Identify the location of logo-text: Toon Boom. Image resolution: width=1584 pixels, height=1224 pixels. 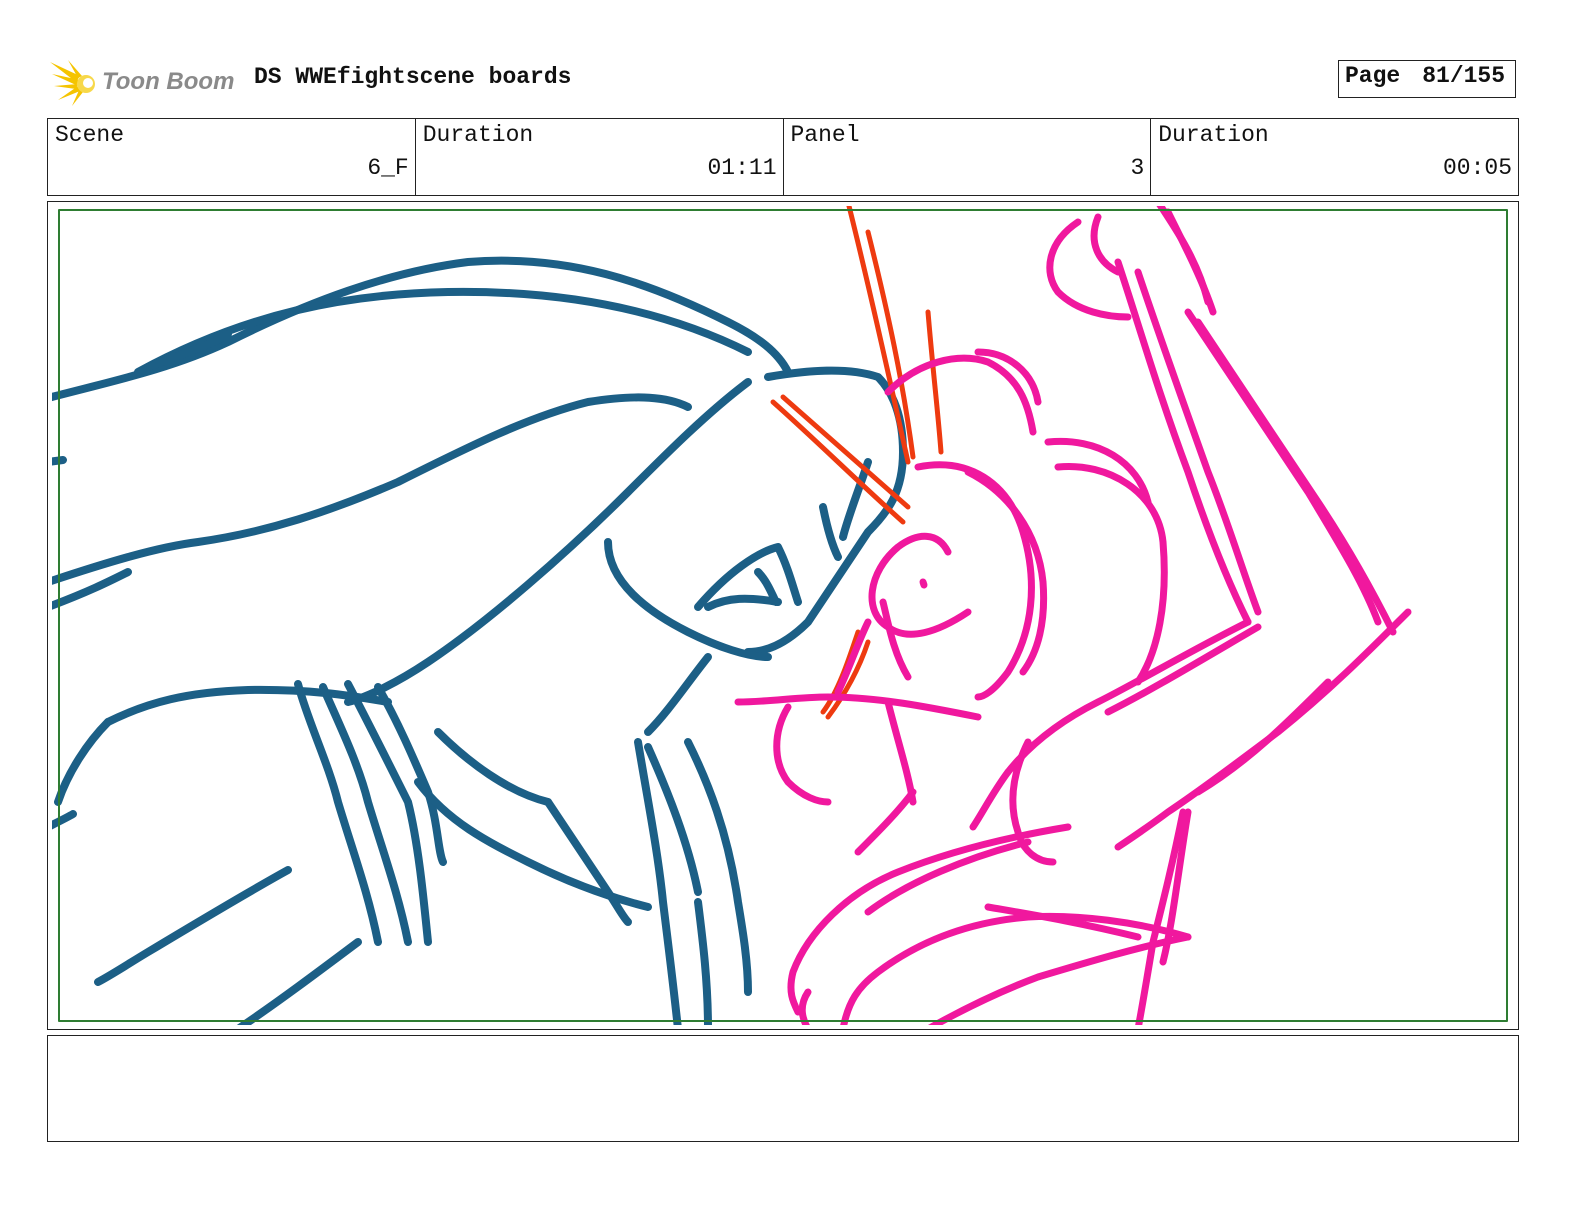
(168, 81).